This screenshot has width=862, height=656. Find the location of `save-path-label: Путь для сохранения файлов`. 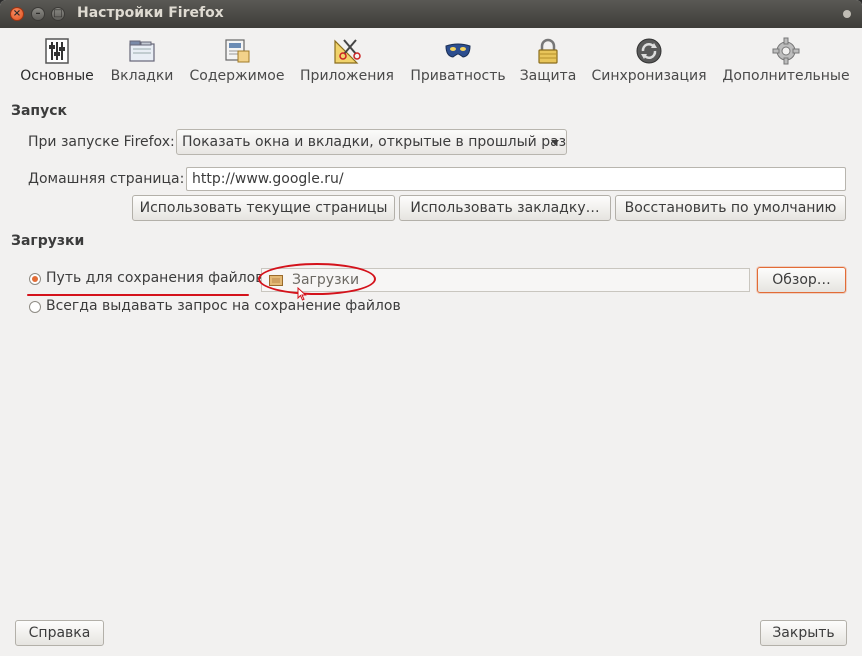

save-path-label: Путь для сохранения файлов is located at coordinates (155, 278).